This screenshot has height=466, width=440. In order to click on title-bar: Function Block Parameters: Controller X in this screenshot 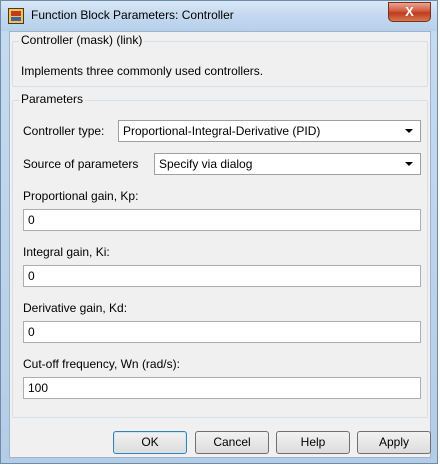, I will do `click(219, 16)`.